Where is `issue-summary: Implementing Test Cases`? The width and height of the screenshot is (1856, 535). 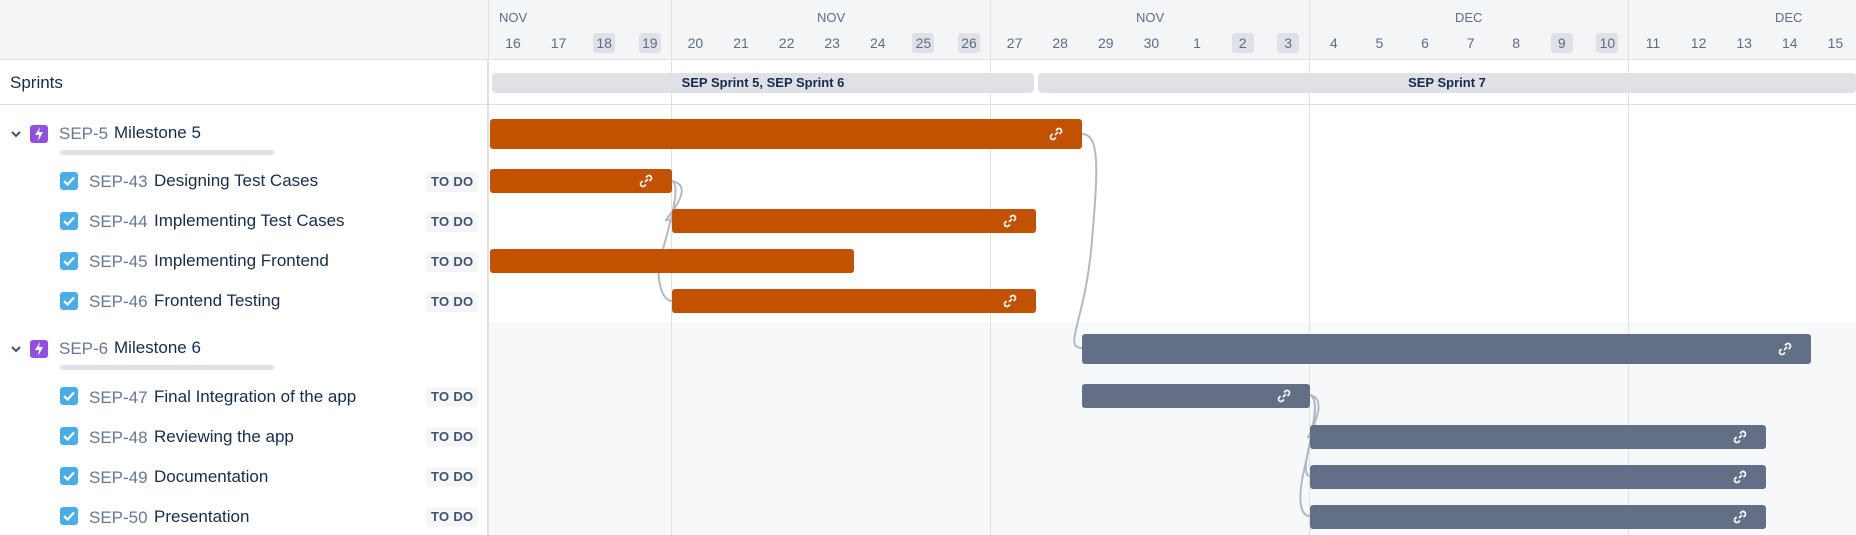
issue-summary: Implementing Test Cases is located at coordinates (249, 221).